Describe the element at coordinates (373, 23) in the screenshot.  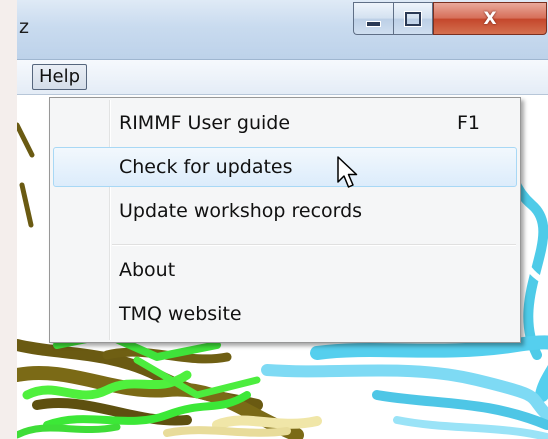
I see `minimize-icon` at that location.